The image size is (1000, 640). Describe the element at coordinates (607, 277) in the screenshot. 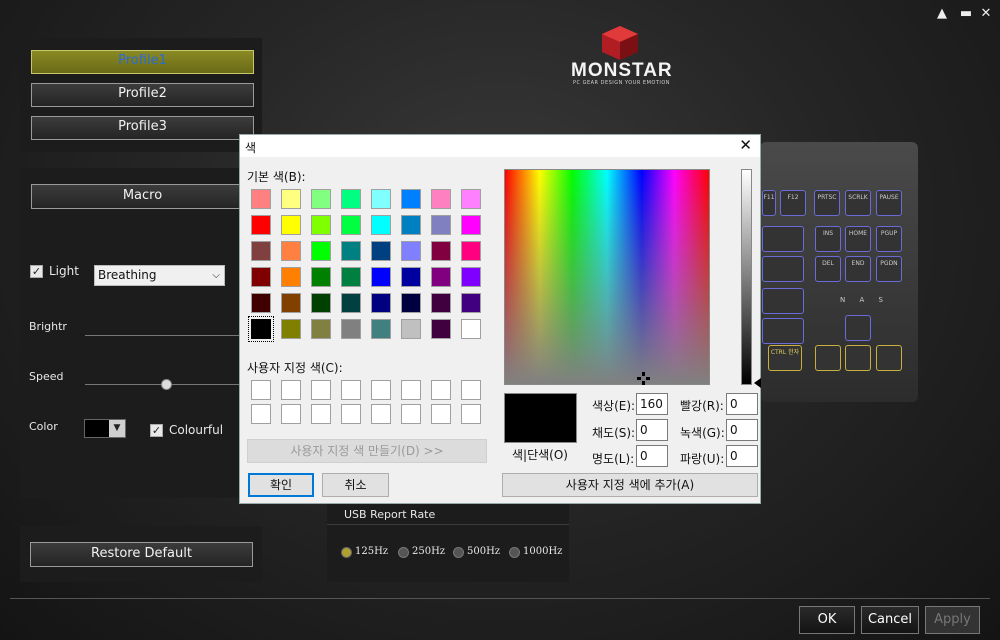

I see `color-spectrum` at that location.